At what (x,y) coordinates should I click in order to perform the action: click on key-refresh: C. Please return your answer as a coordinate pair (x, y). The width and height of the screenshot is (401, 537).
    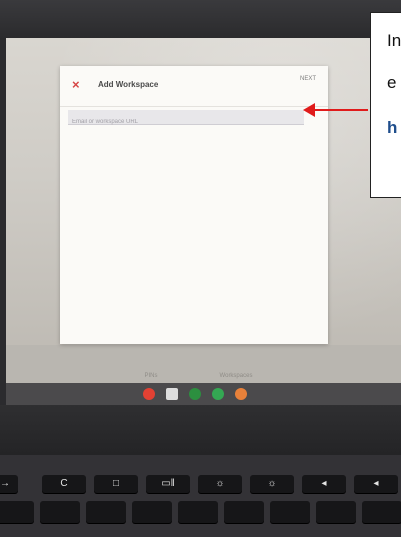
    Looking at the image, I should click on (64, 484).